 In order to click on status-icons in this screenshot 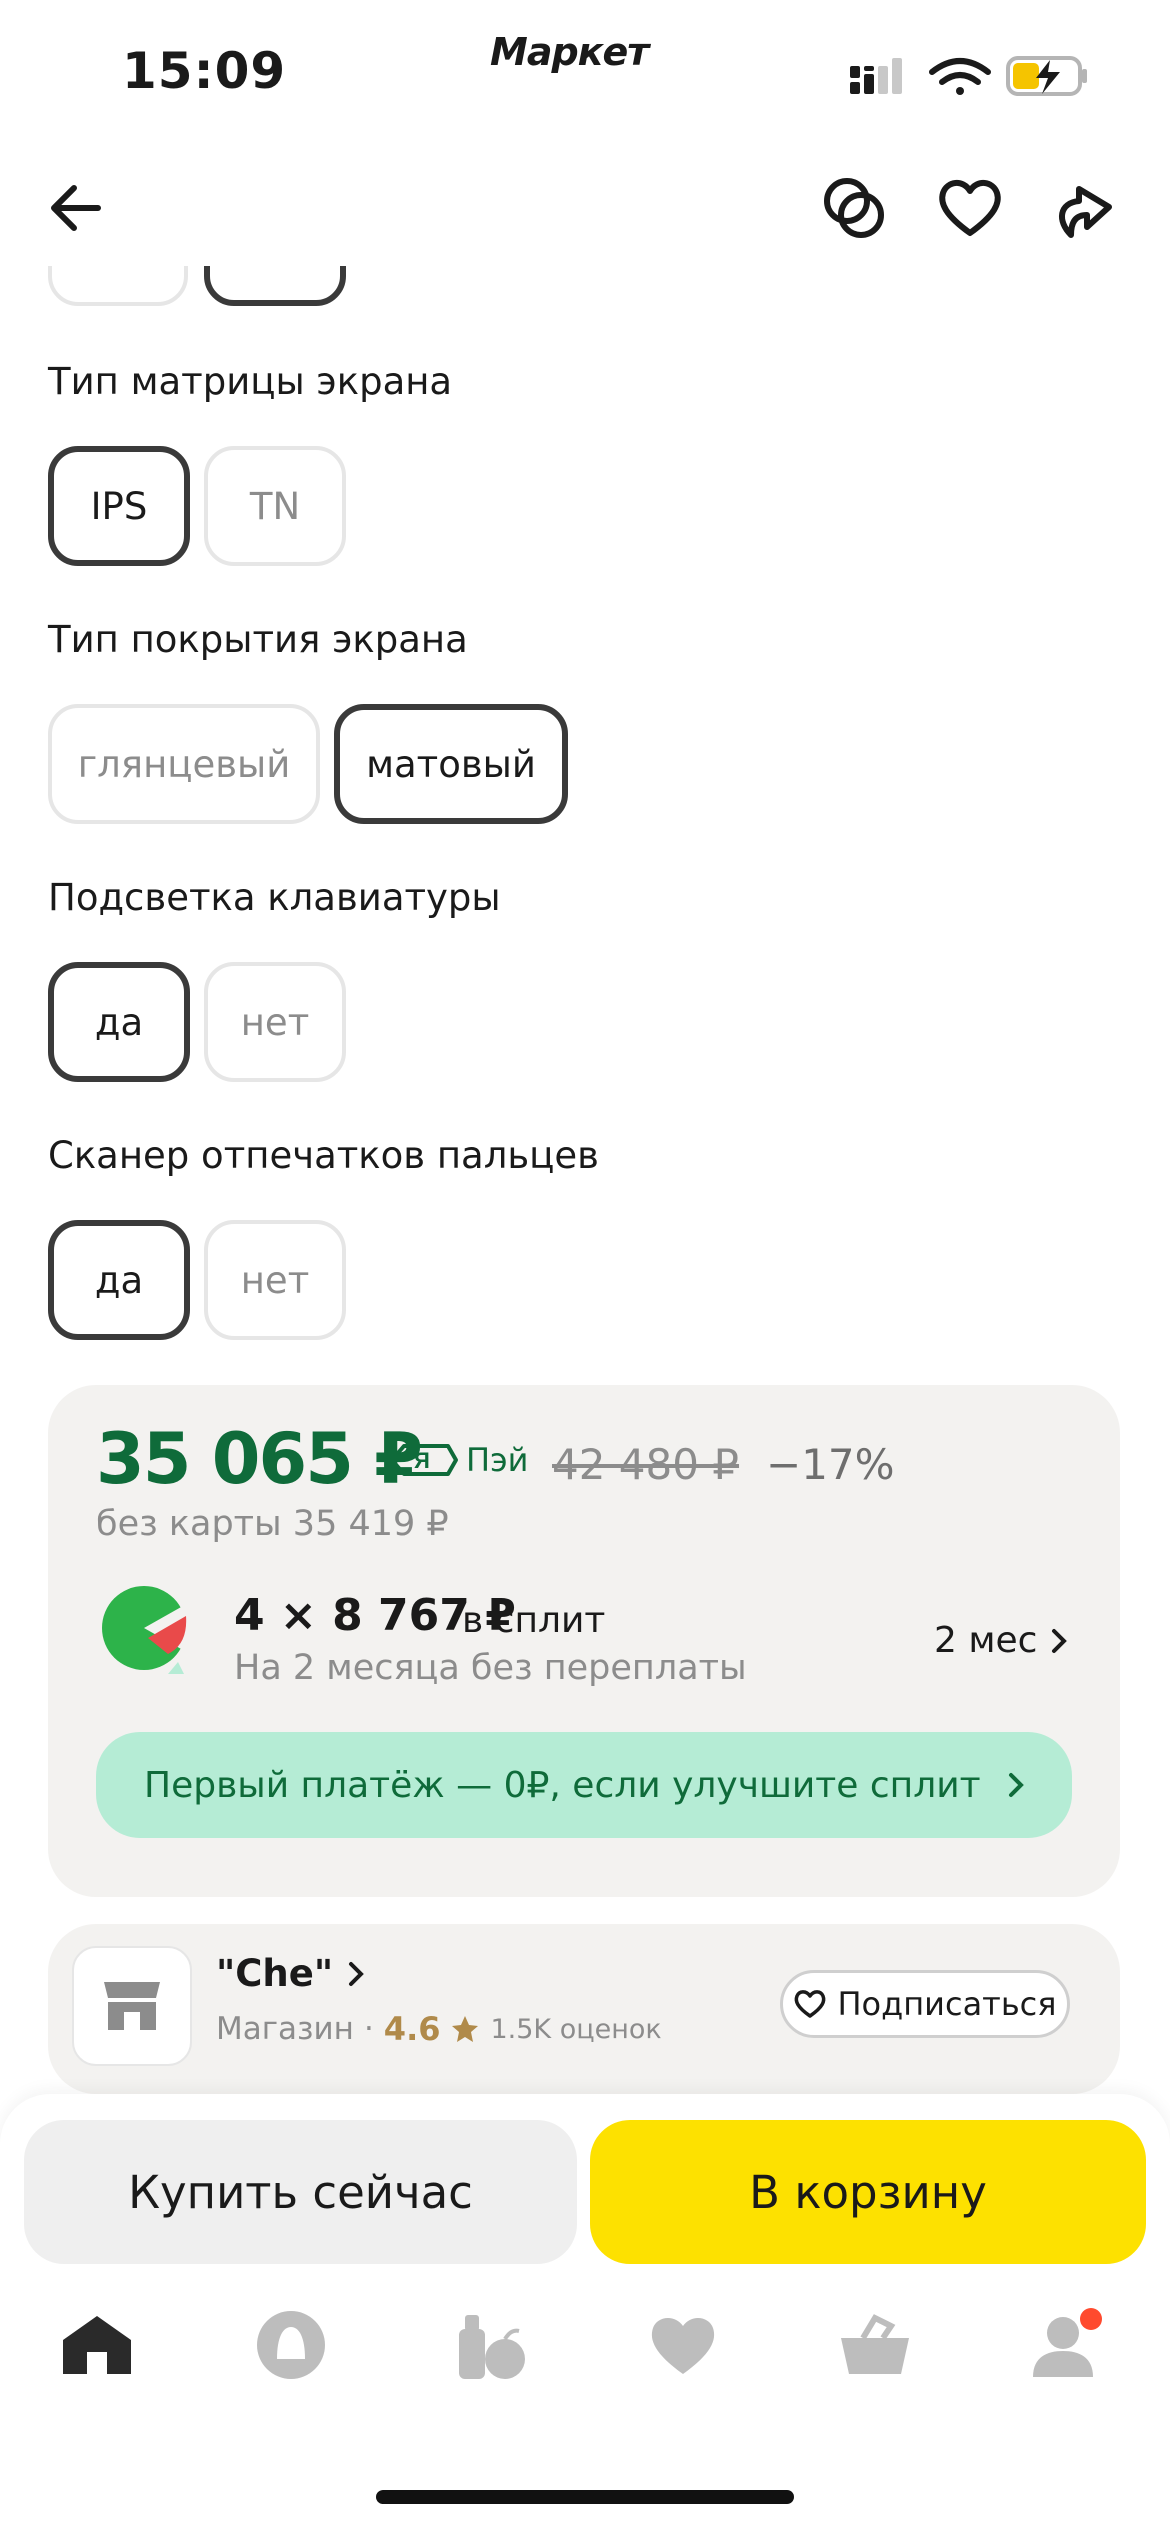, I will do `click(968, 76)`.